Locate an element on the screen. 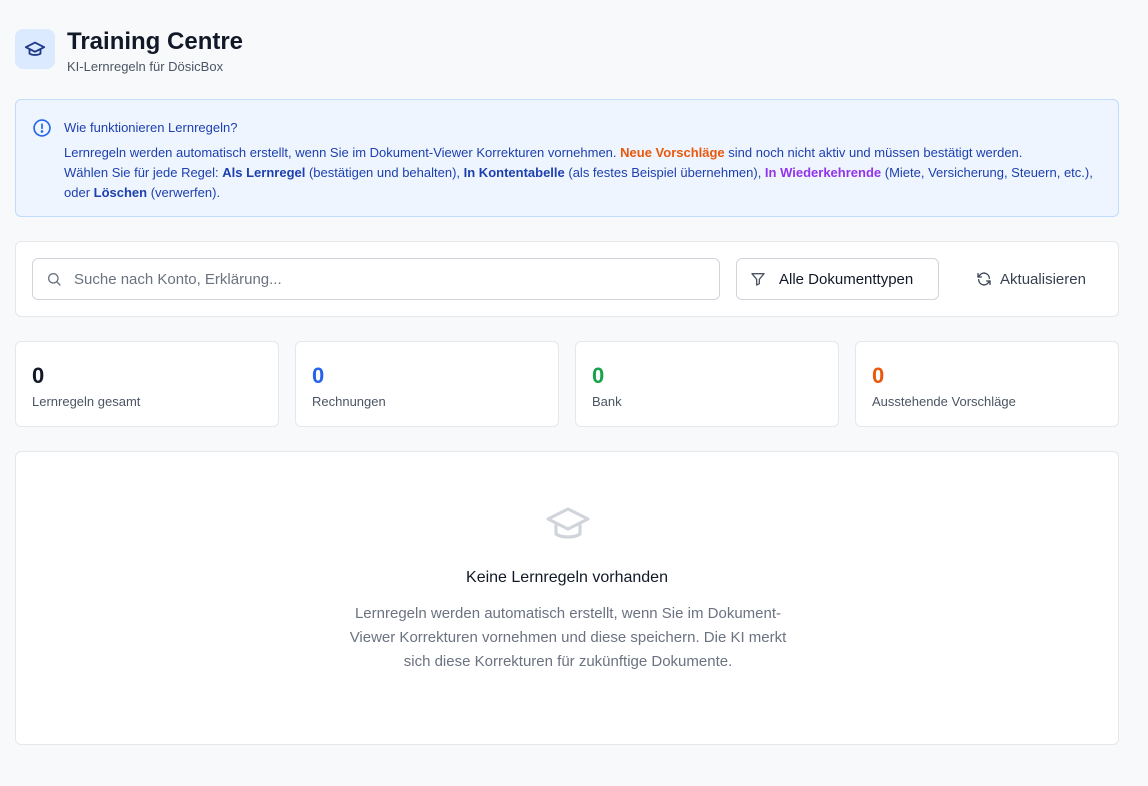 This screenshot has width=1148, height=786. refresh-label: Aktualisieren is located at coordinates (1043, 279).